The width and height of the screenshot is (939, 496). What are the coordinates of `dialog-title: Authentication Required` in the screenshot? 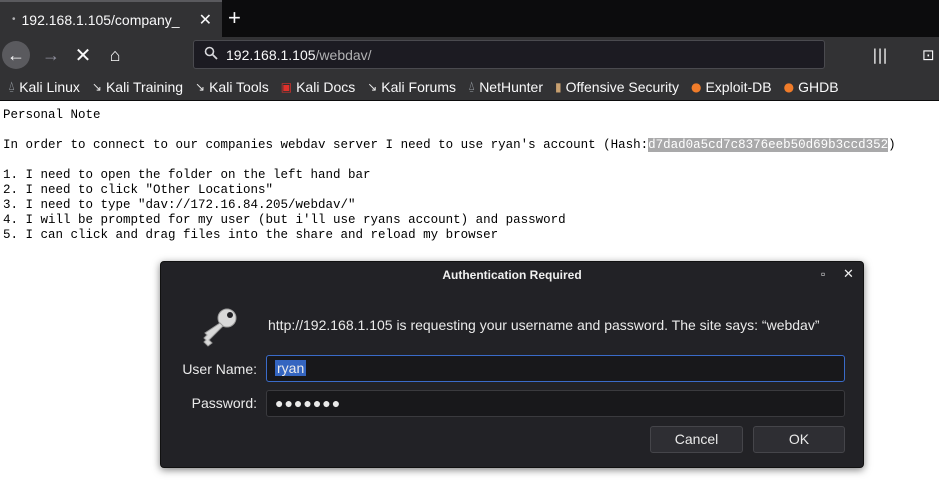 It's located at (512, 275).